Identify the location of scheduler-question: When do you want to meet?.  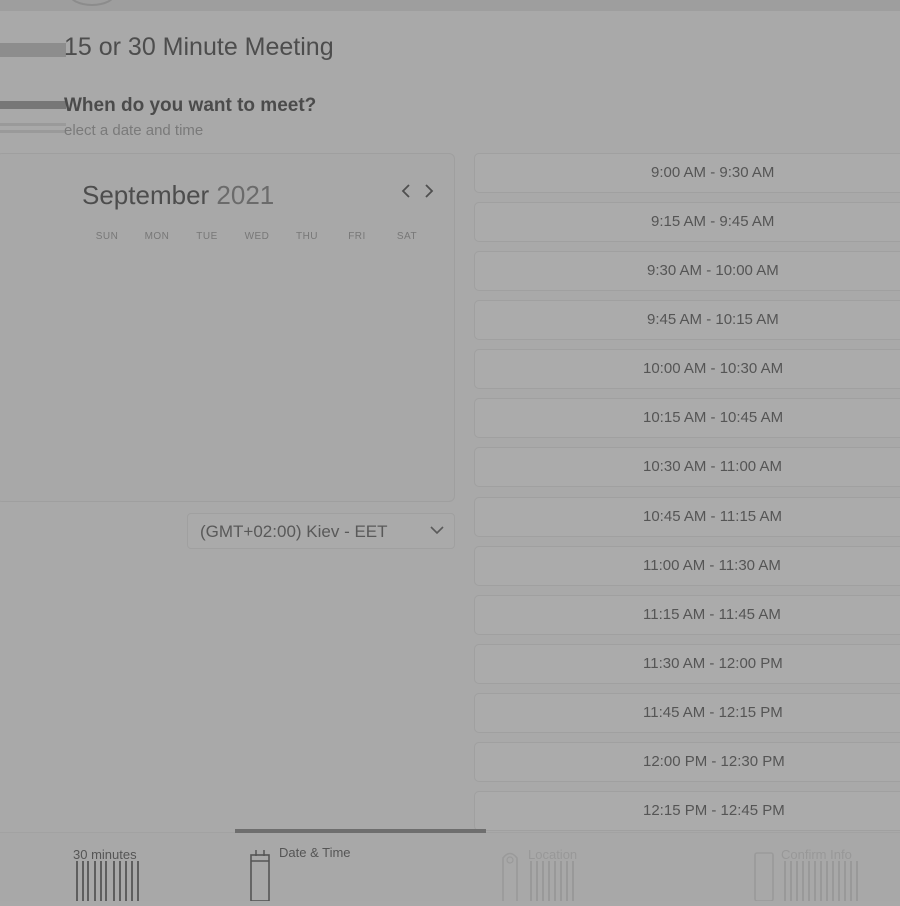
(190, 105).